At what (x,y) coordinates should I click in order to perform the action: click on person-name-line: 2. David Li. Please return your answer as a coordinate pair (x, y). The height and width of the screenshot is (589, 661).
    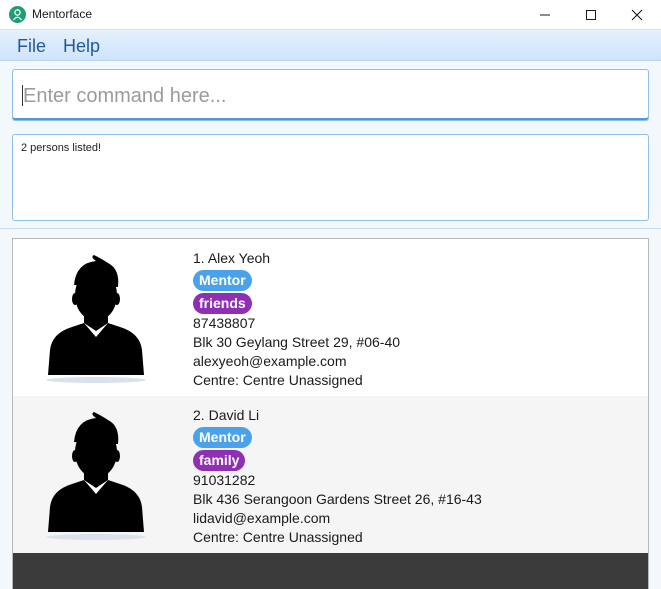
    Looking at the image, I should click on (337, 415).